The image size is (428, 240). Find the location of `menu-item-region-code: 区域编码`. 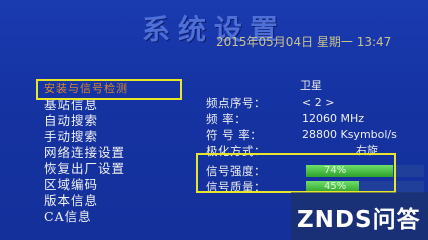

menu-item-region-code: 区域编码 is located at coordinates (119, 185).